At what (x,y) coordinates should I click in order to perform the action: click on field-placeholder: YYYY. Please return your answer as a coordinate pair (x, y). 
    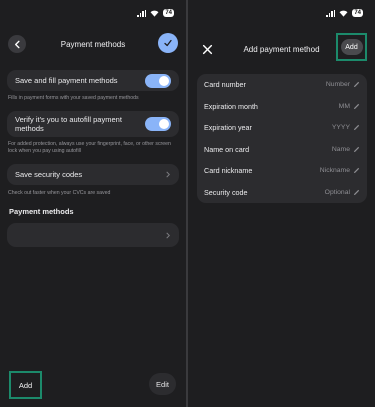
    Looking at the image, I should click on (340, 128).